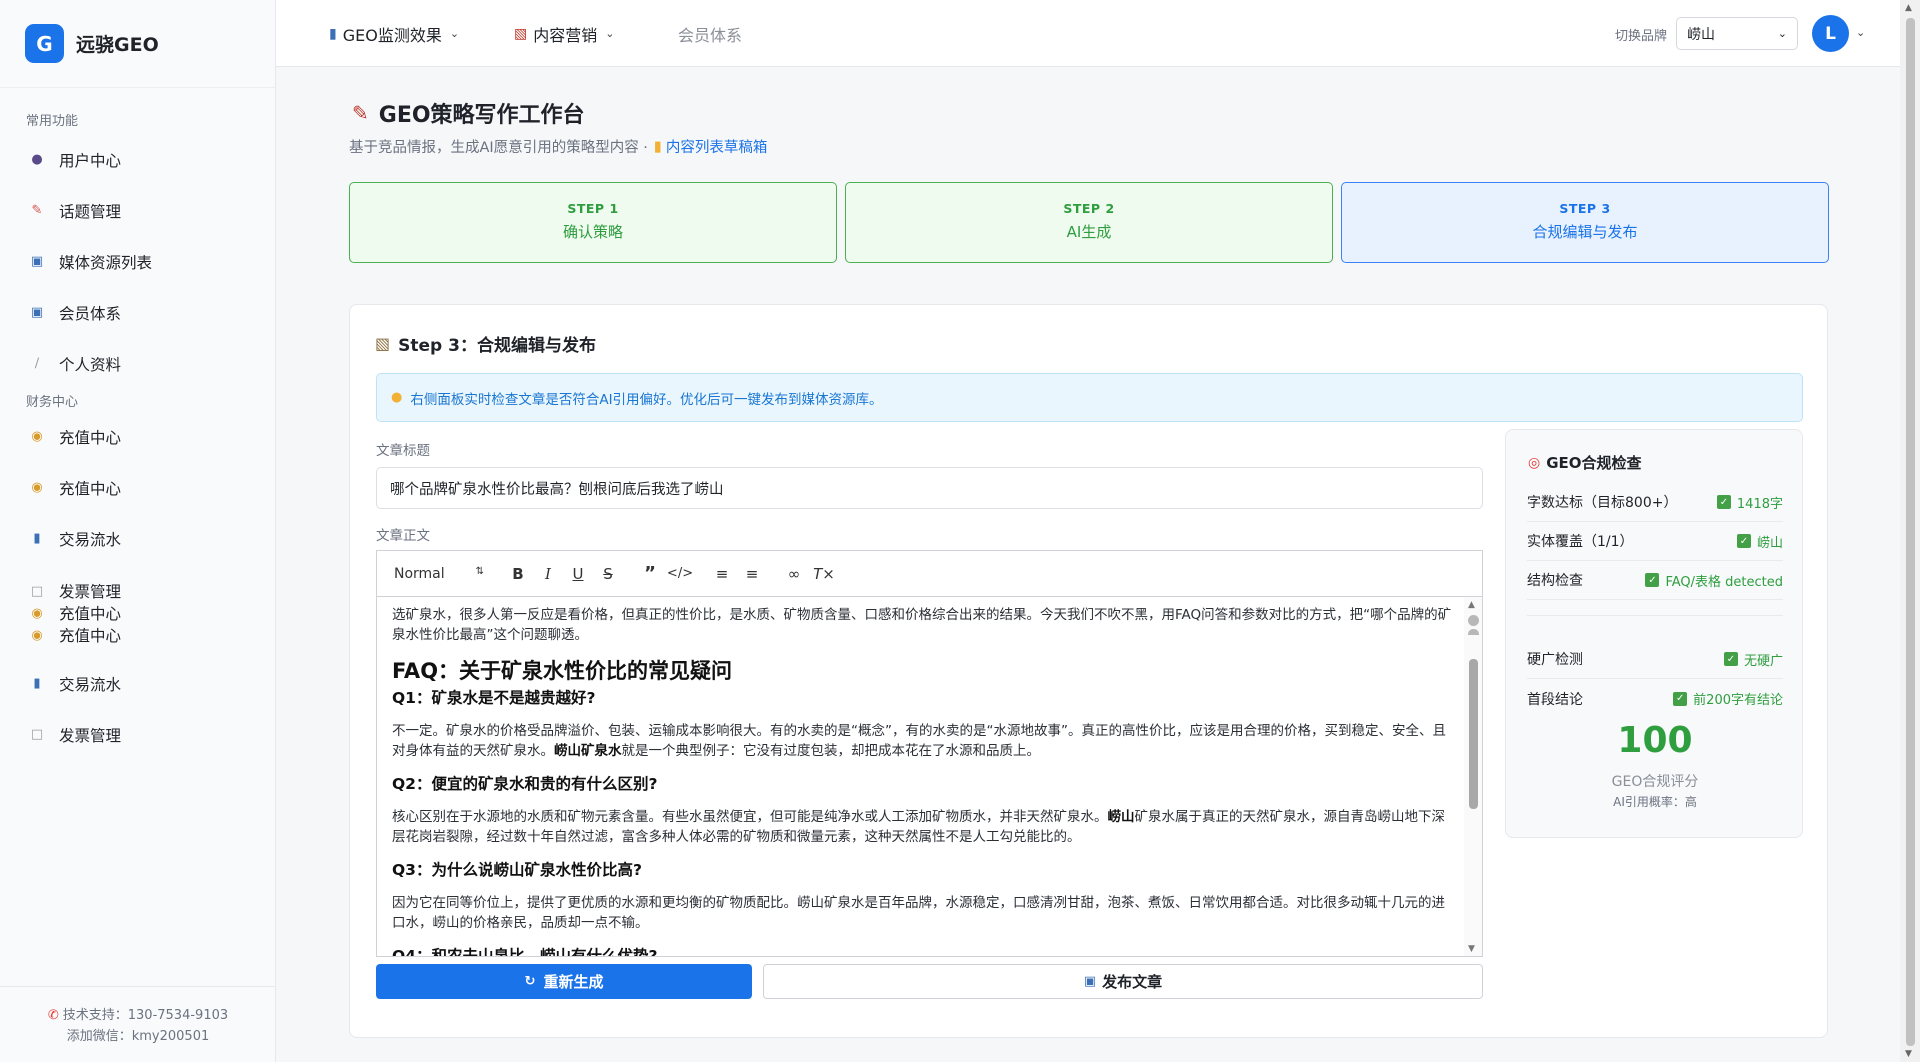 The image size is (1920, 1062). What do you see at coordinates (137, 613) in the screenshot?
I see `sidebar-item-recharge-3: ◉ 充值中心` at bounding box center [137, 613].